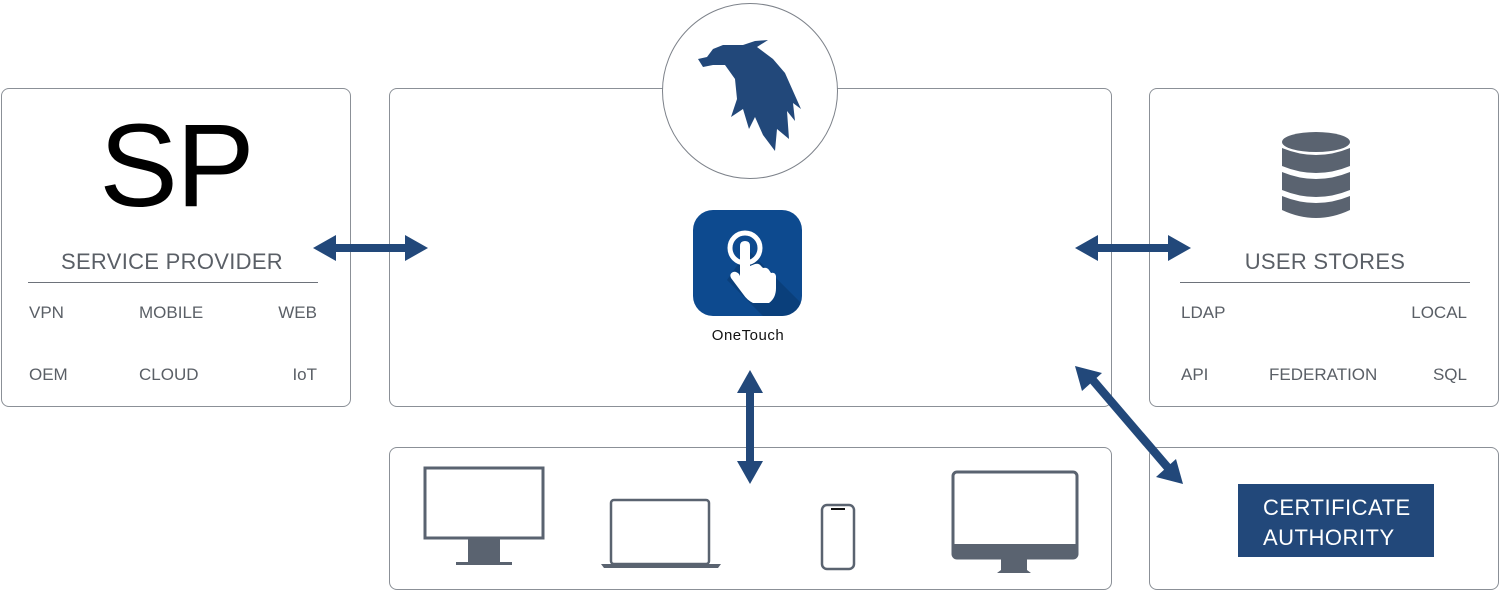  Describe the element at coordinates (370, 248) in the screenshot. I see `arrow-sp-core` at that location.